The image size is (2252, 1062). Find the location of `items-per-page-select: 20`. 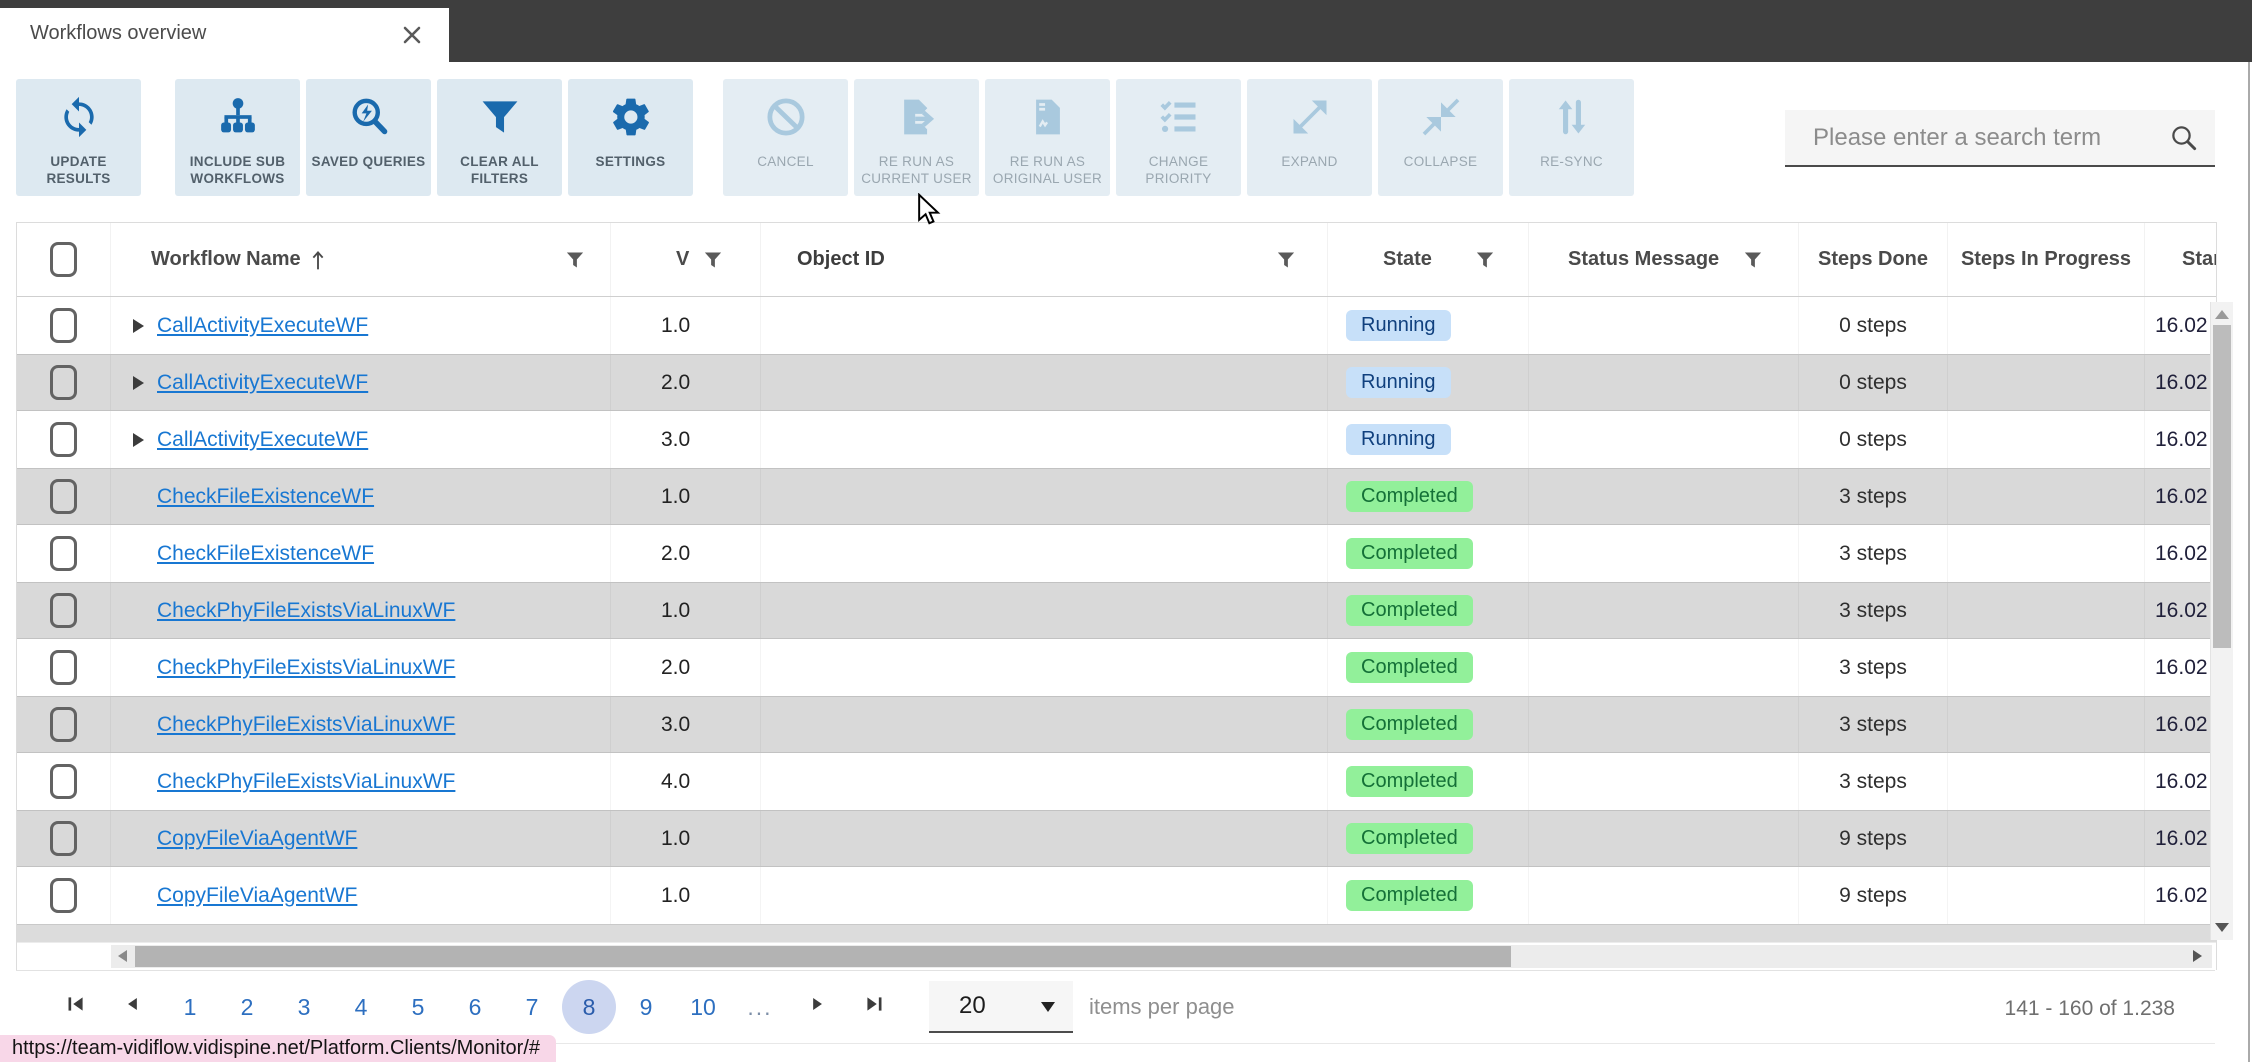

items-per-page-select: 20 is located at coordinates (1001, 1007).